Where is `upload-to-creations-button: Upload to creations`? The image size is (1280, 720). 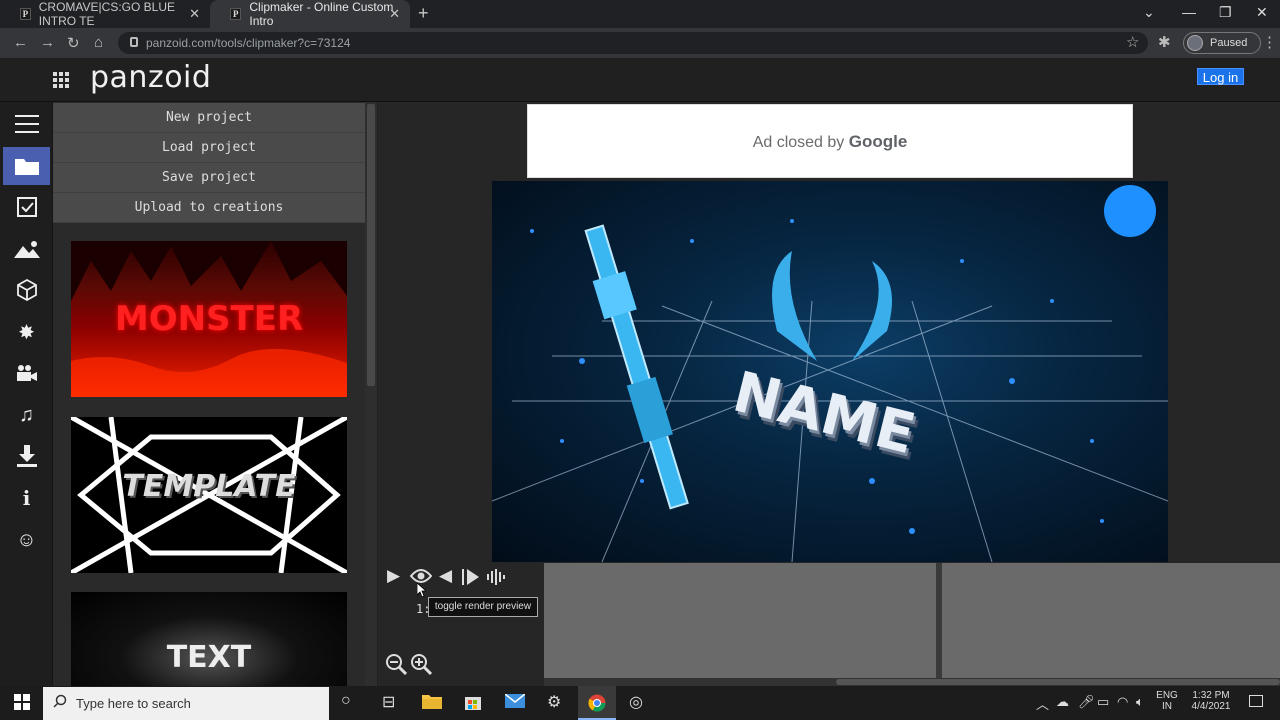
upload-to-creations-button: Upload to creations is located at coordinates (209, 208).